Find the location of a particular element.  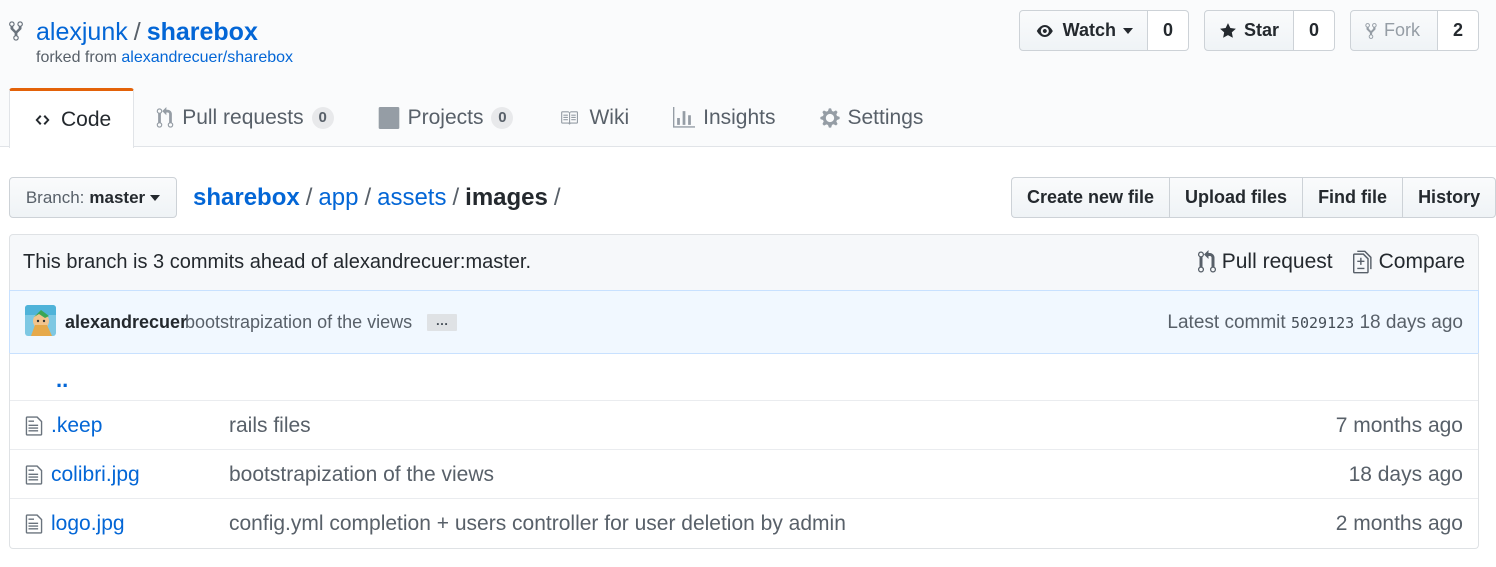

latest-commit-label: Latest commit is located at coordinates (1226, 322).